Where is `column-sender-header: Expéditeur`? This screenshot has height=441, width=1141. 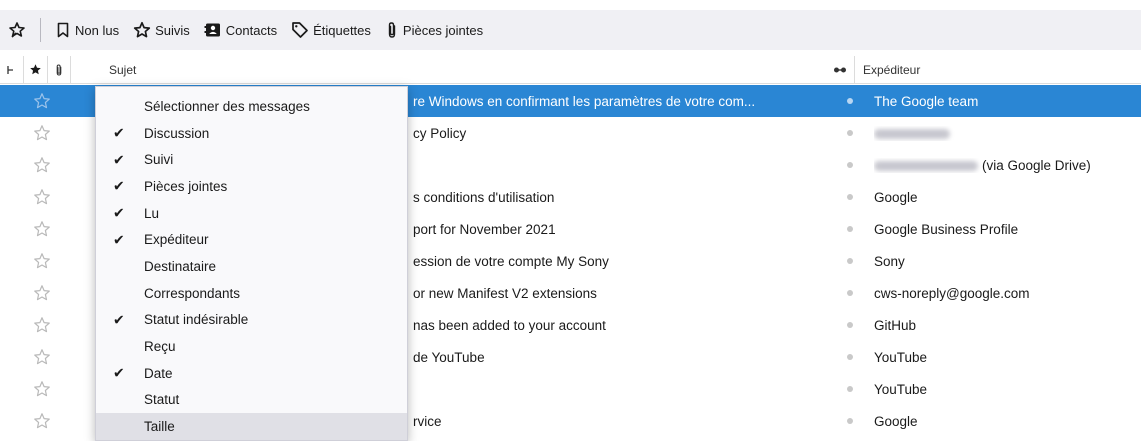
column-sender-header: Expéditeur is located at coordinates (997, 69).